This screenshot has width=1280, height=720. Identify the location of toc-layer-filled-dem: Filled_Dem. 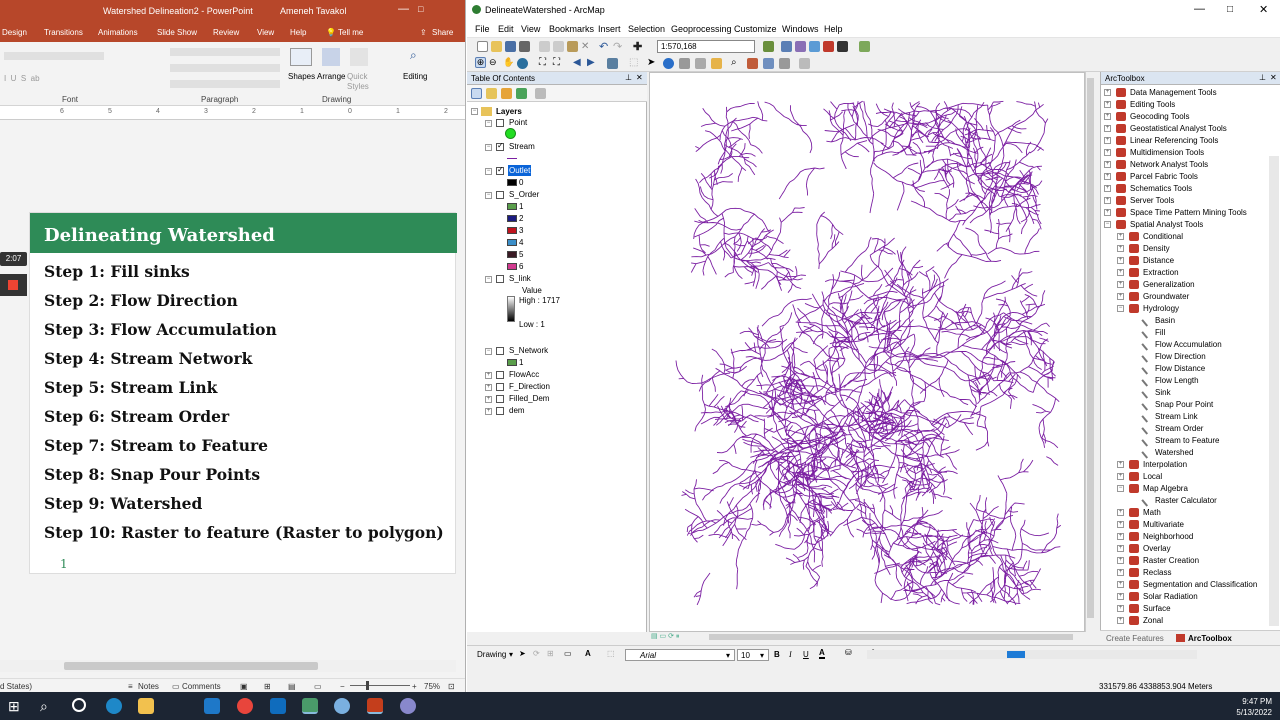
(529, 398).